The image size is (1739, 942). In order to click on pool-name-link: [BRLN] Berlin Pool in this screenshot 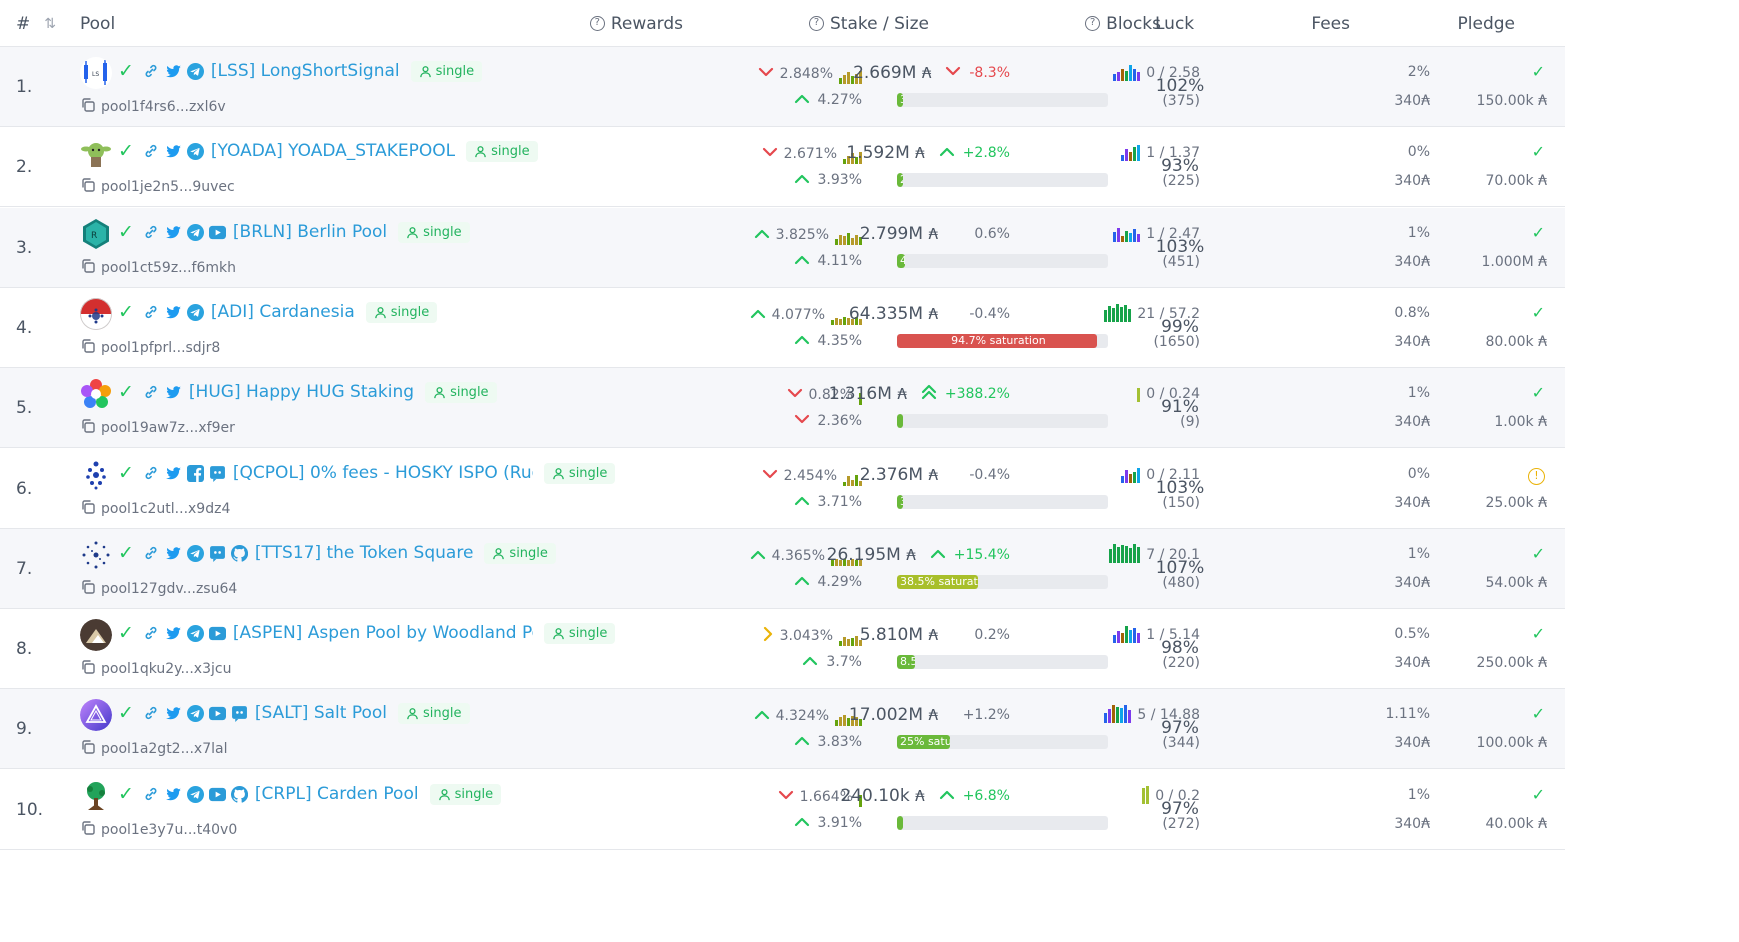, I will do `click(310, 232)`.